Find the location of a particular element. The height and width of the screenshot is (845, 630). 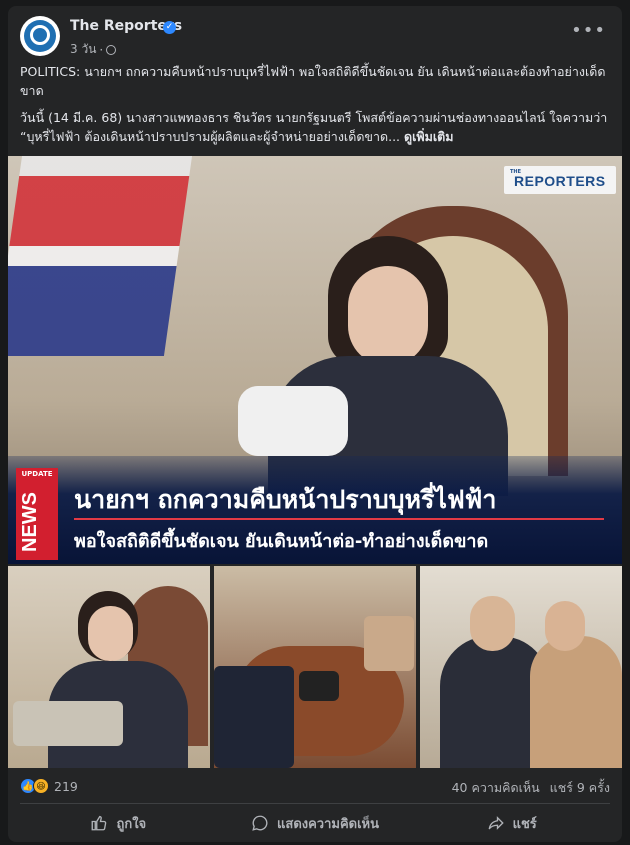

post-stats: 👍 😆 219 40 ความคิดเห็น แชร์ 9 ครั้ง is located at coordinates (315, 788).